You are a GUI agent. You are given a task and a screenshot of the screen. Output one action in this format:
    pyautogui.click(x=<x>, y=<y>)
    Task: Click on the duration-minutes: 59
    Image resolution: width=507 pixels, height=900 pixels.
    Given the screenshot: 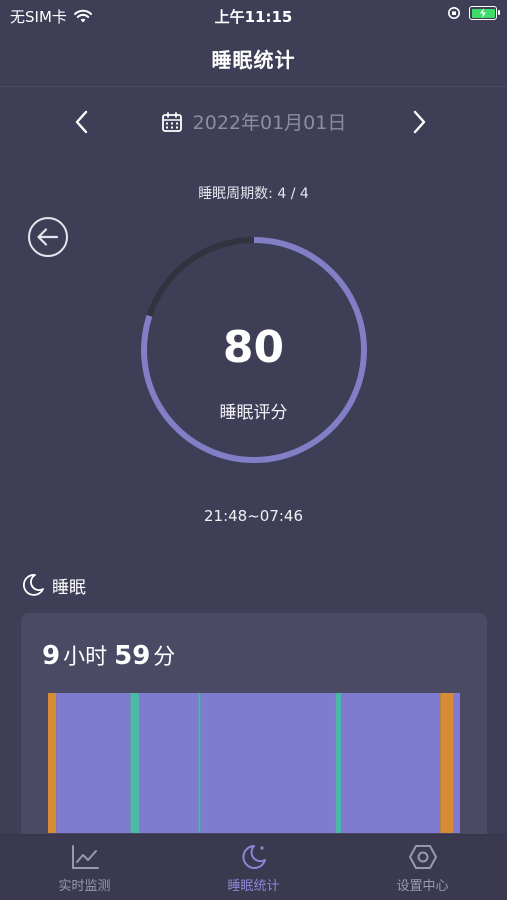 What is the action you would take?
    pyautogui.click(x=132, y=656)
    